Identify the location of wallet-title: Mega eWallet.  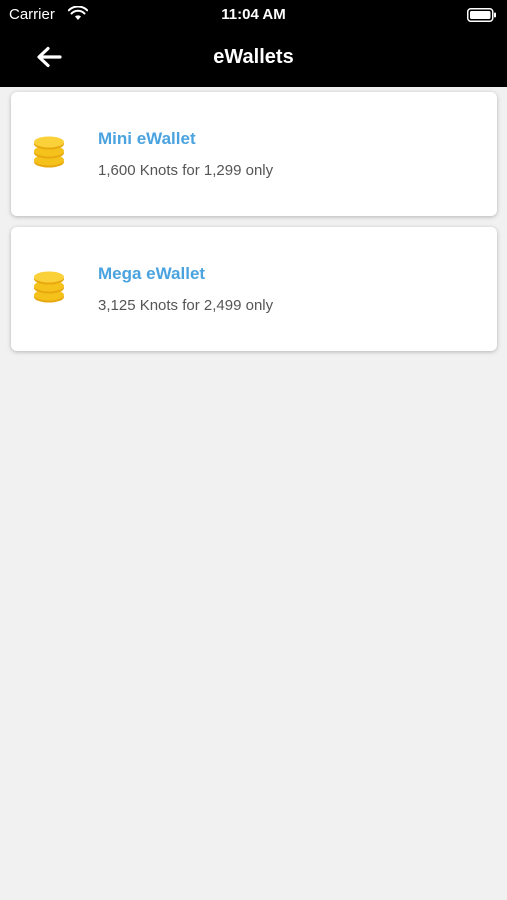
(152, 273).